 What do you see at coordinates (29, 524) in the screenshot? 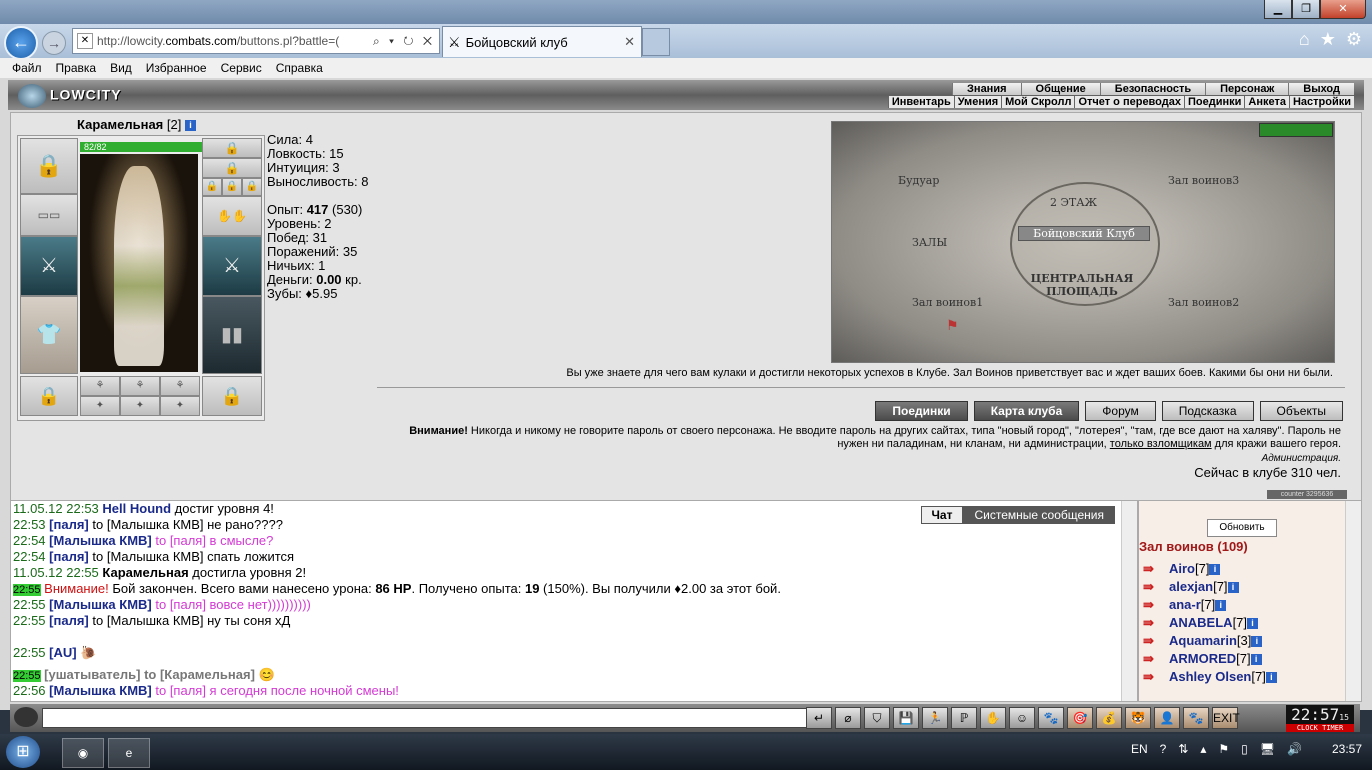
I see `chat-message-time: 22:53` at bounding box center [29, 524].